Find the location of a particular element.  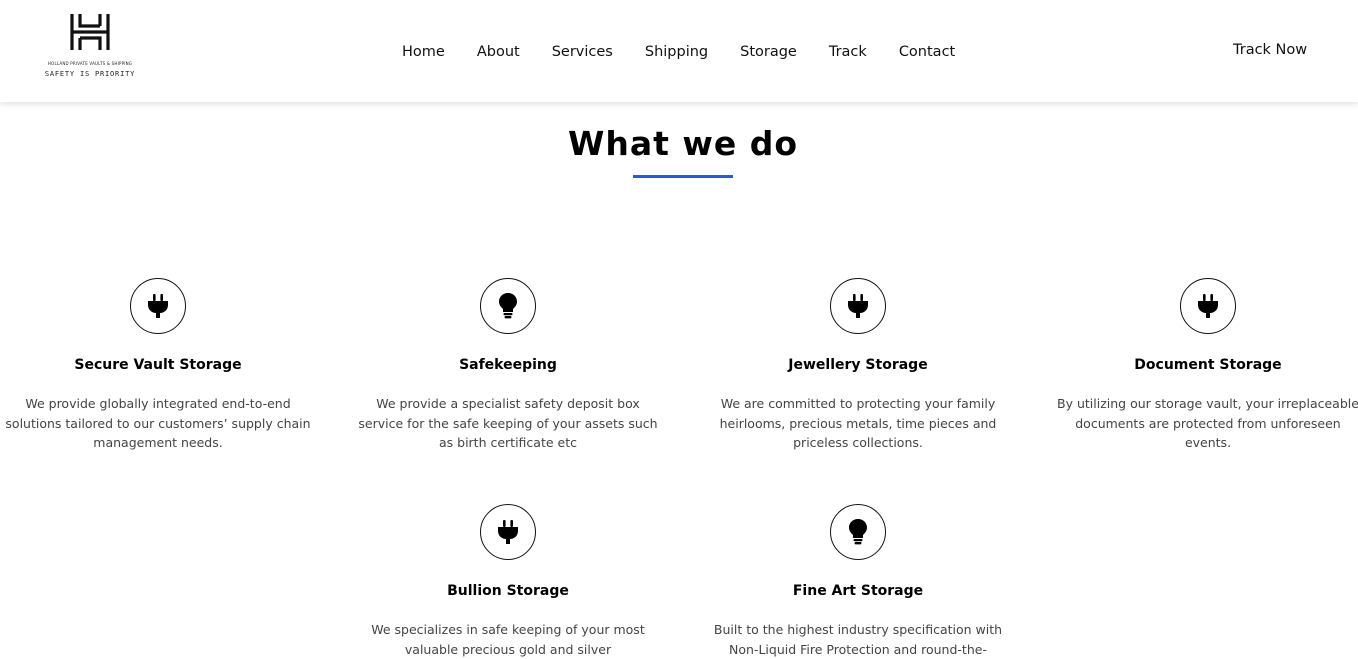

nav-item-contact: Contact is located at coordinates (927, 52).